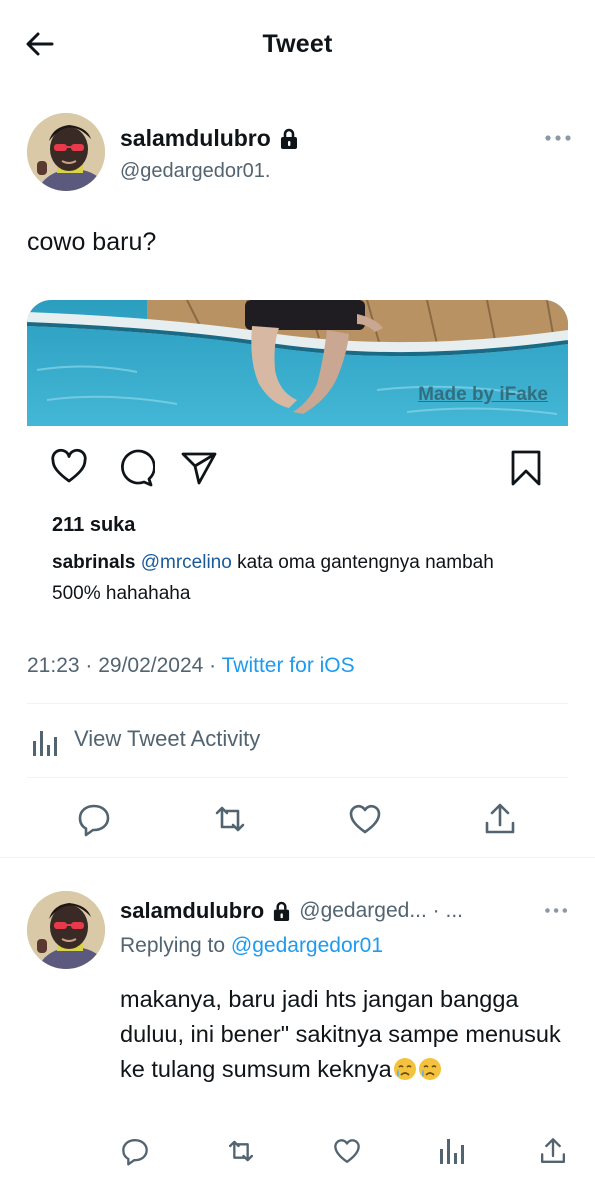 This screenshot has width=595, height=1200. What do you see at coordinates (241, 1151) in the screenshot?
I see `reply-retweet-icon` at bounding box center [241, 1151].